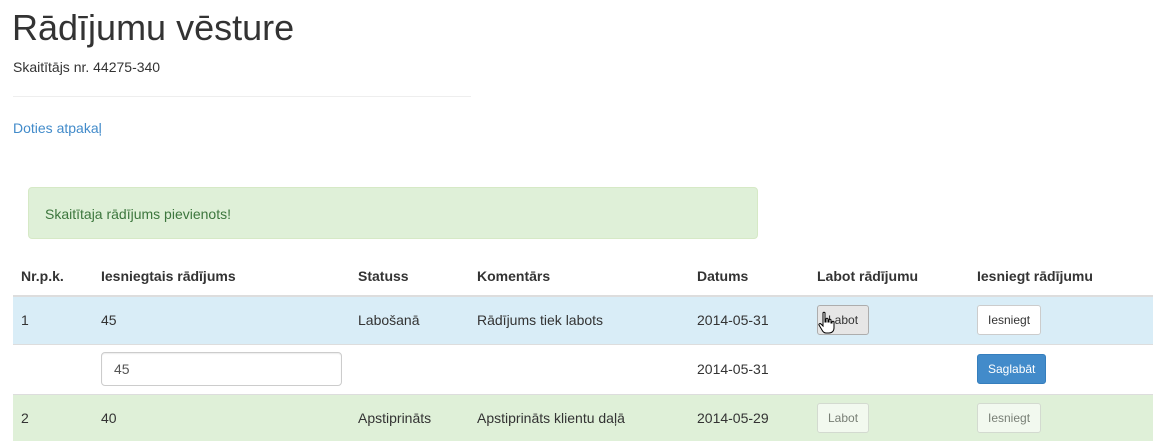 The height and width of the screenshot is (443, 1161). Describe the element at coordinates (53, 417) in the screenshot. I see `row-number: 2` at that location.